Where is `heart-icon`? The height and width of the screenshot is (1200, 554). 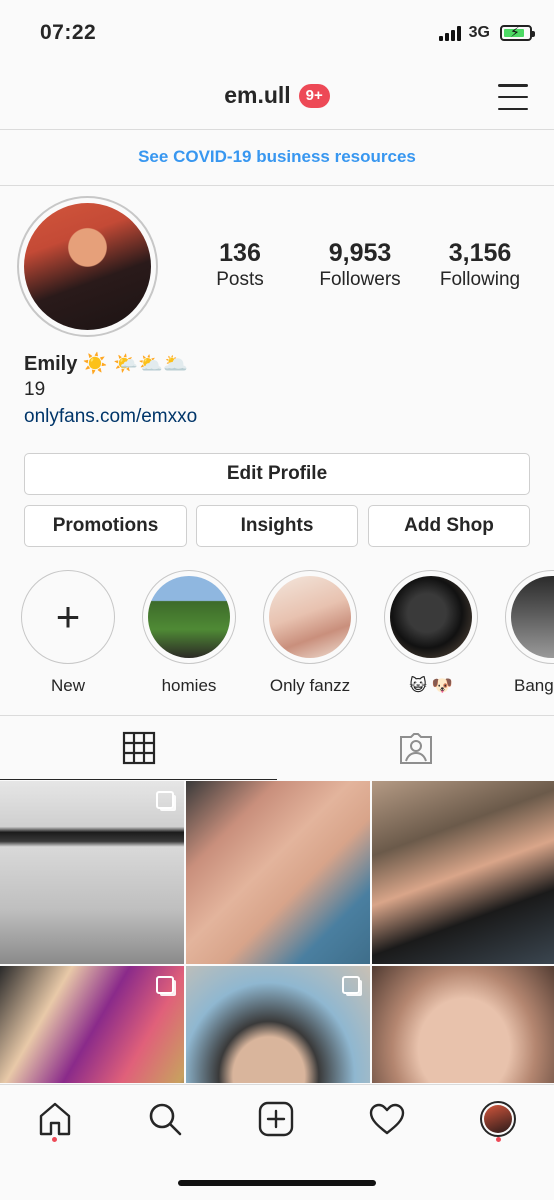
heart-icon is located at coordinates (387, 1119).